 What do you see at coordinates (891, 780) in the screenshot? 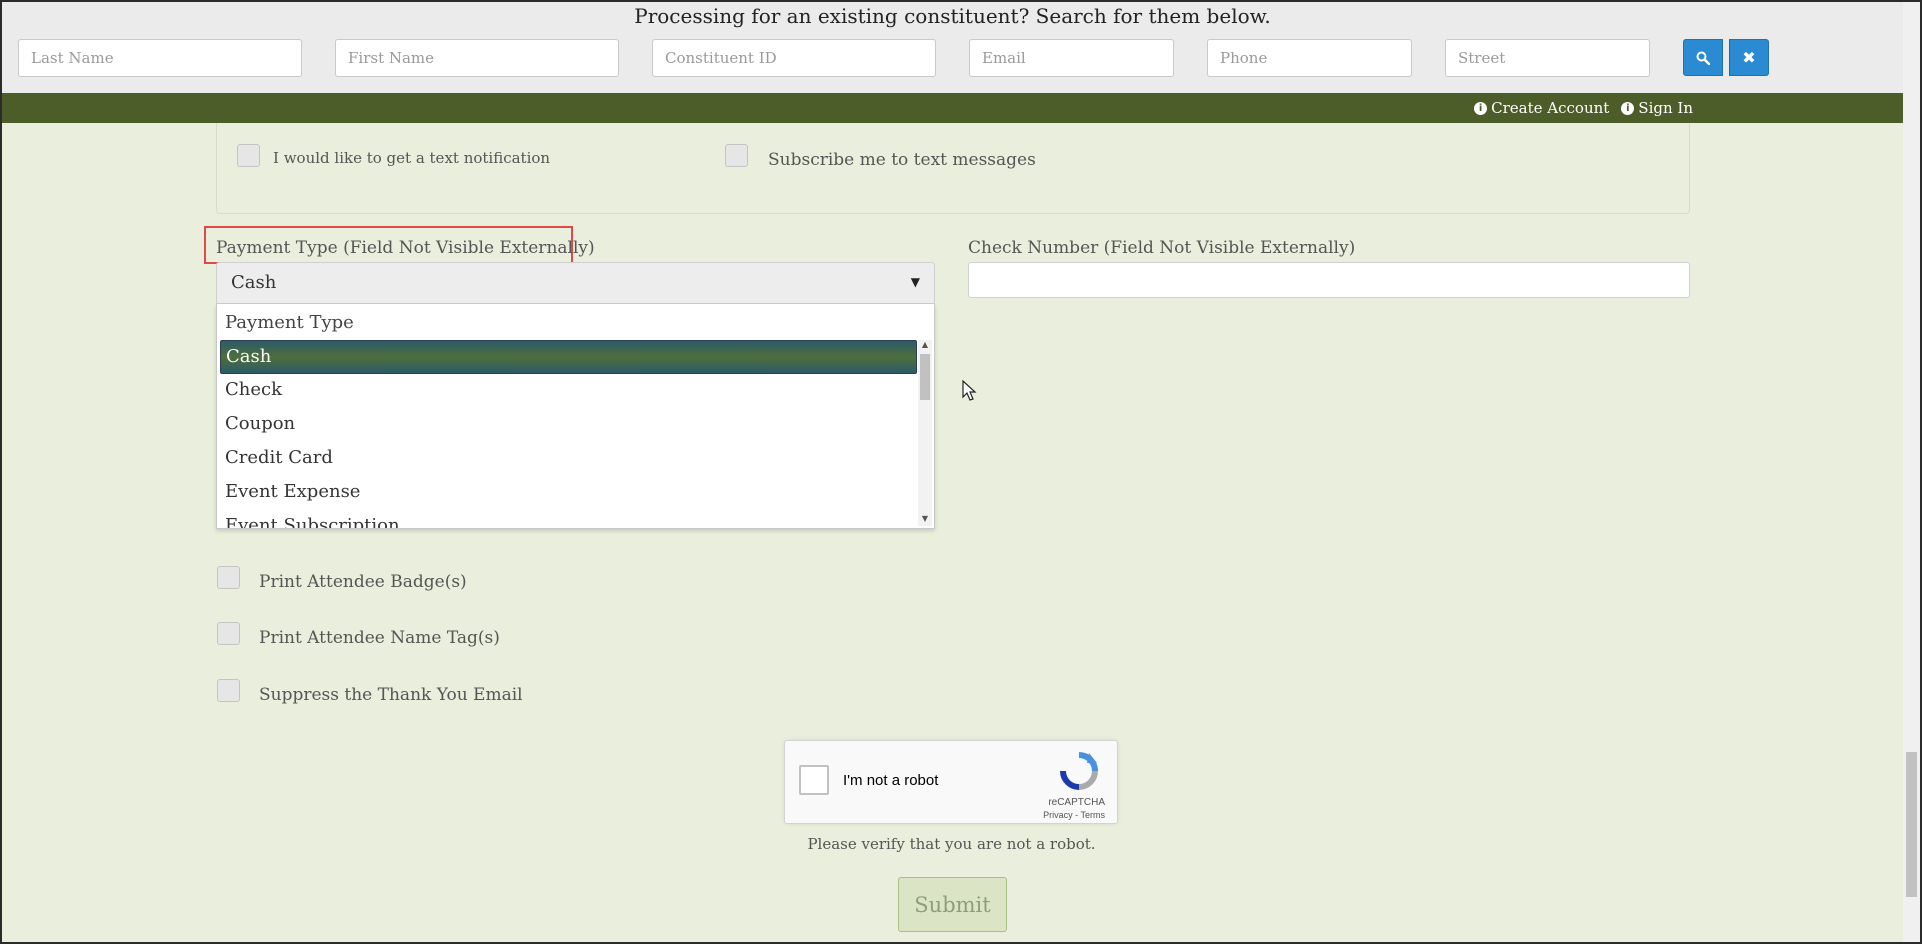
I see `recaptcha-label: I'm not a robot` at bounding box center [891, 780].